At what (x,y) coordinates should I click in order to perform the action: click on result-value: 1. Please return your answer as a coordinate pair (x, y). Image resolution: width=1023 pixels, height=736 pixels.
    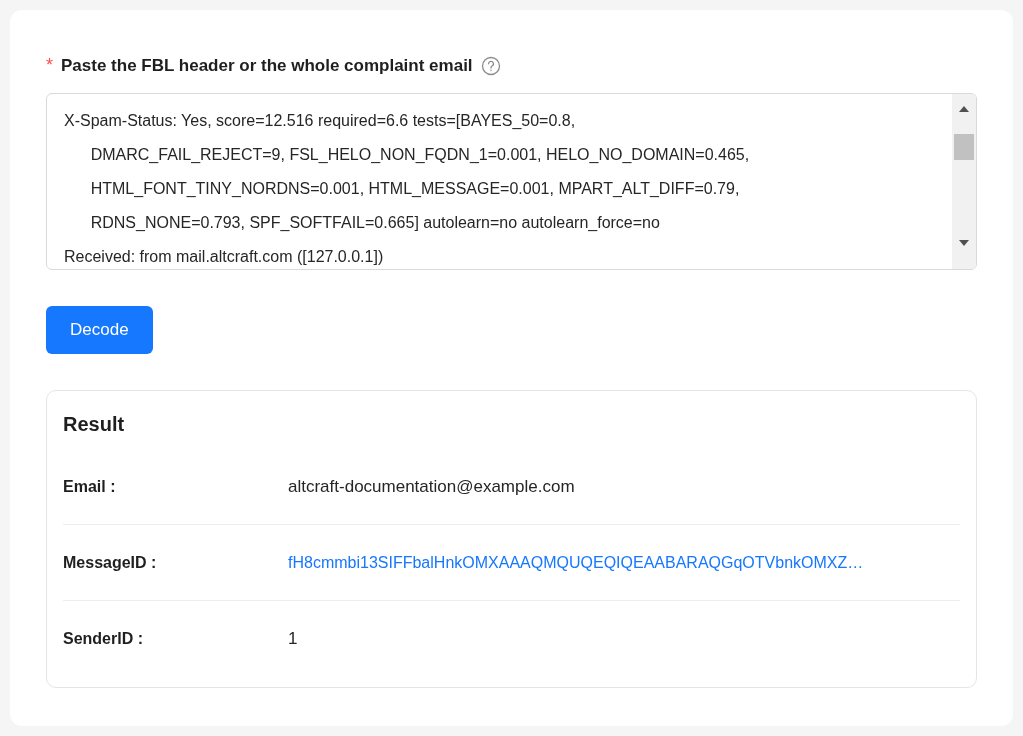
    Looking at the image, I should click on (293, 639).